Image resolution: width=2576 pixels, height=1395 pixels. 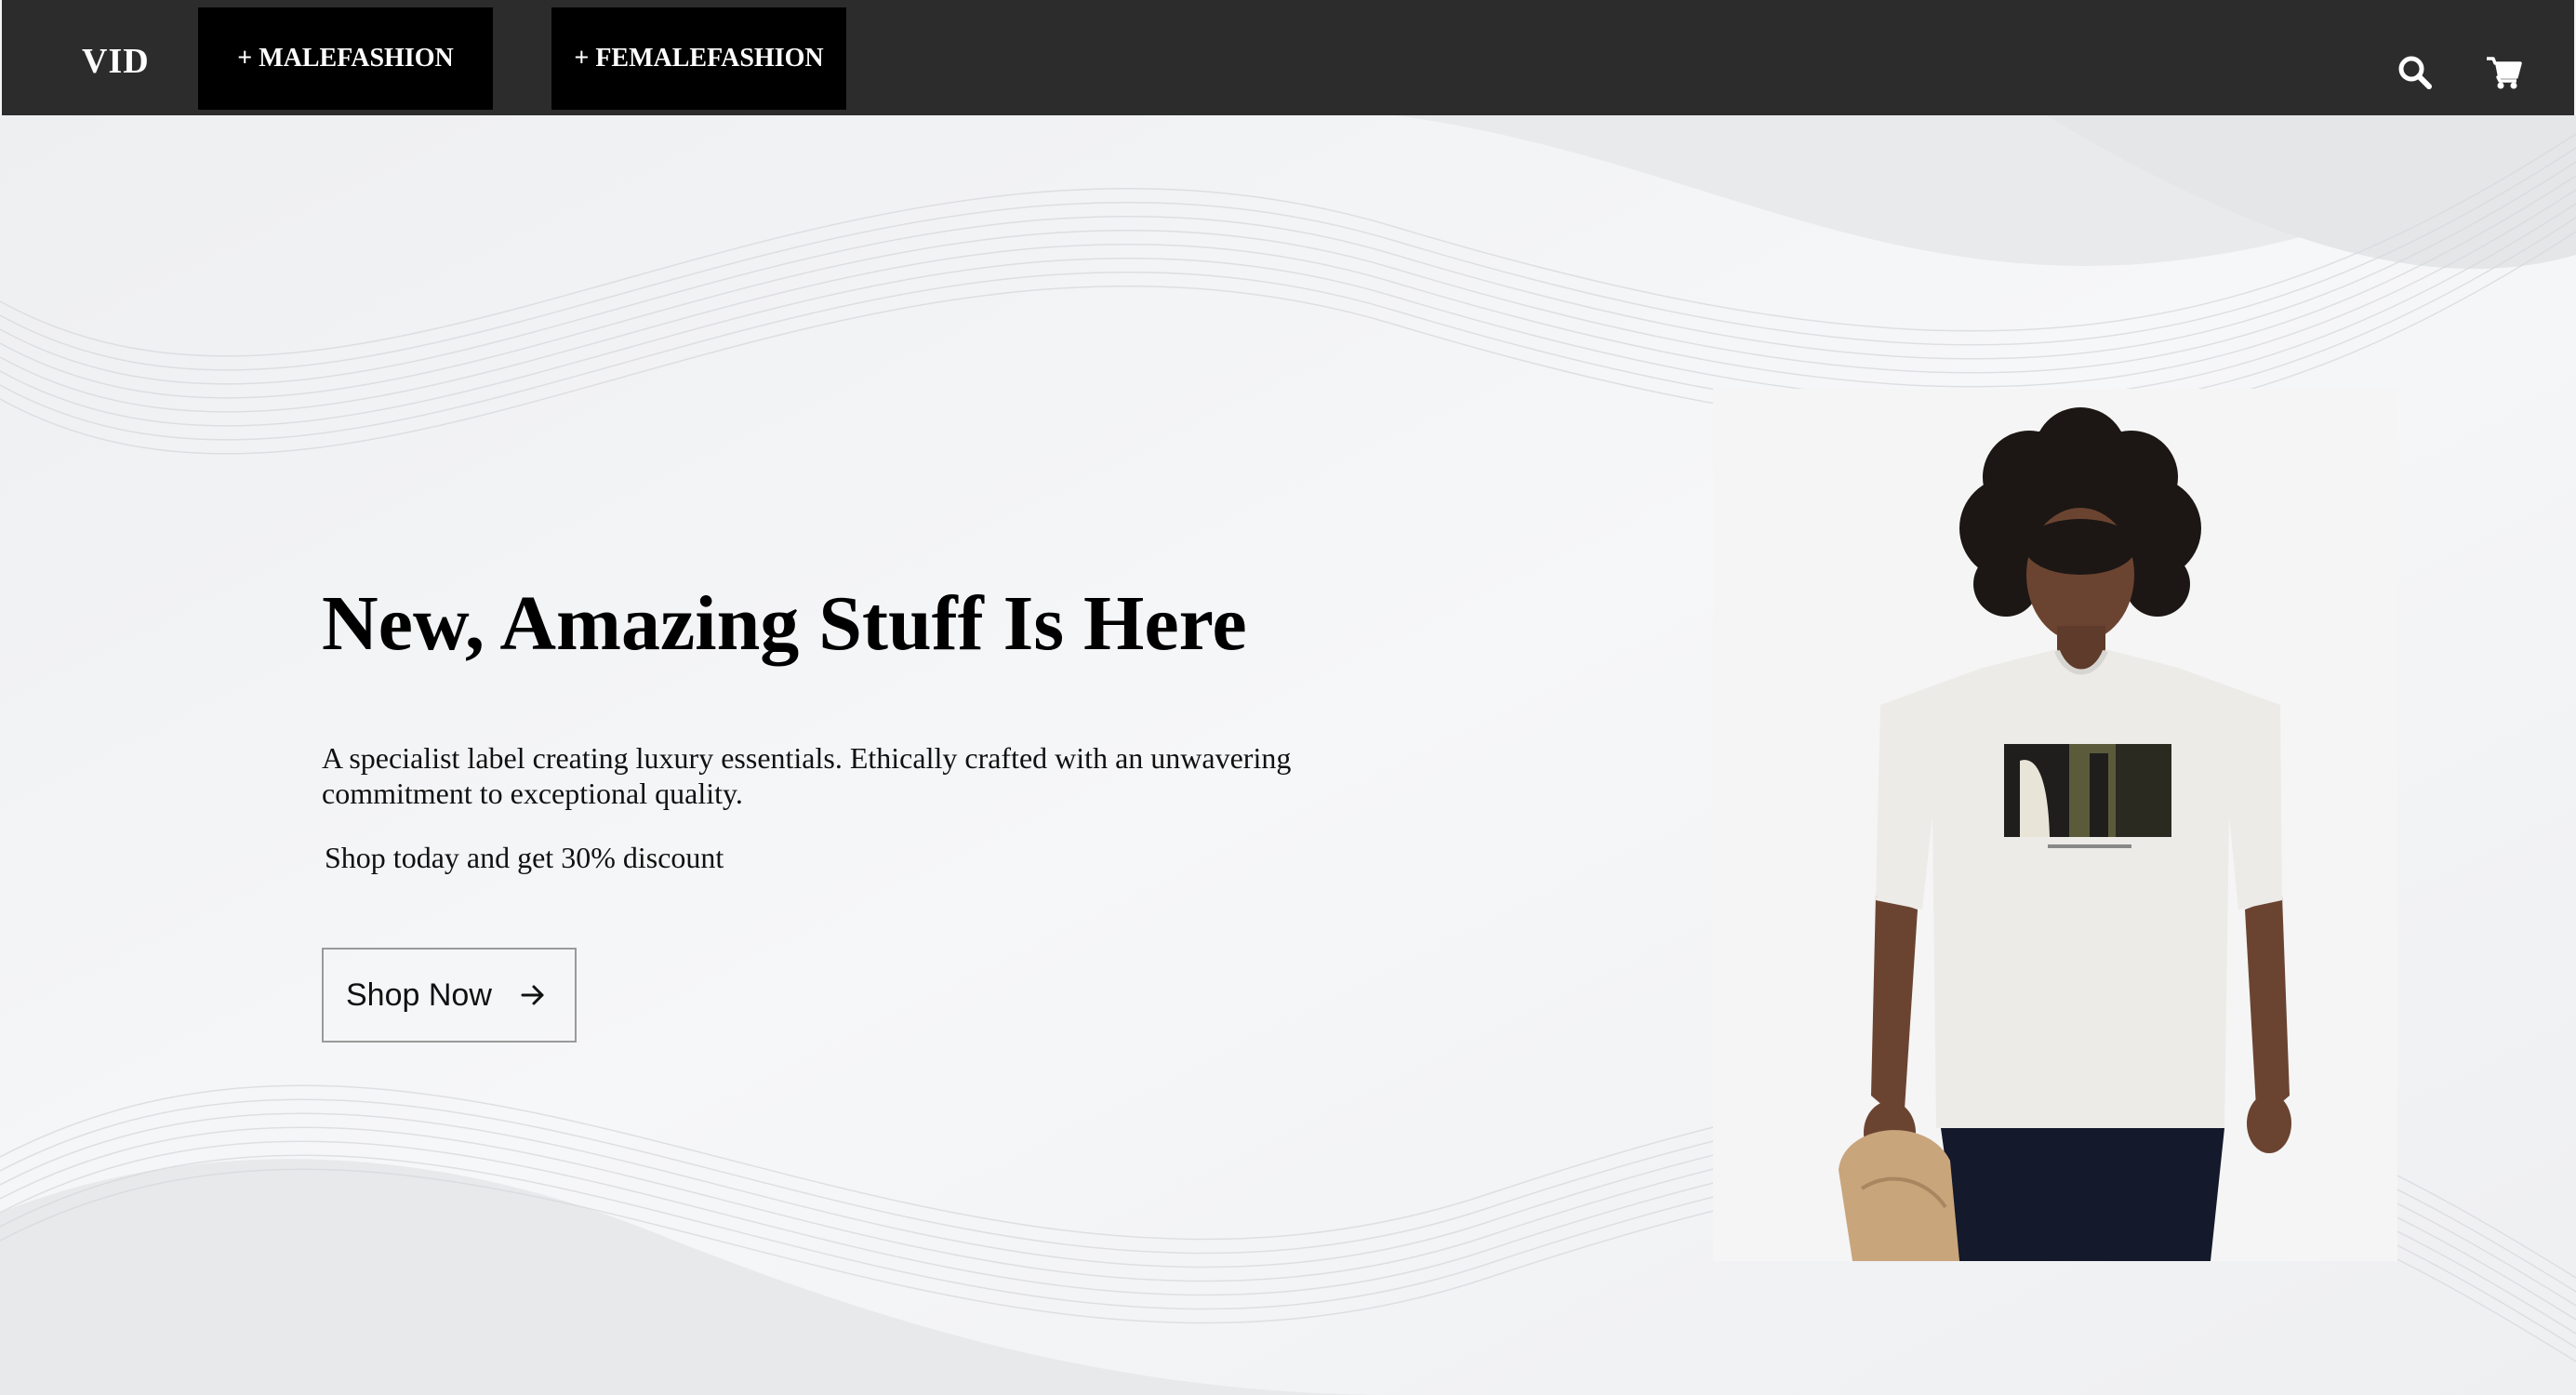 I want to click on shop-now-button: Shop Now, so click(x=449, y=995).